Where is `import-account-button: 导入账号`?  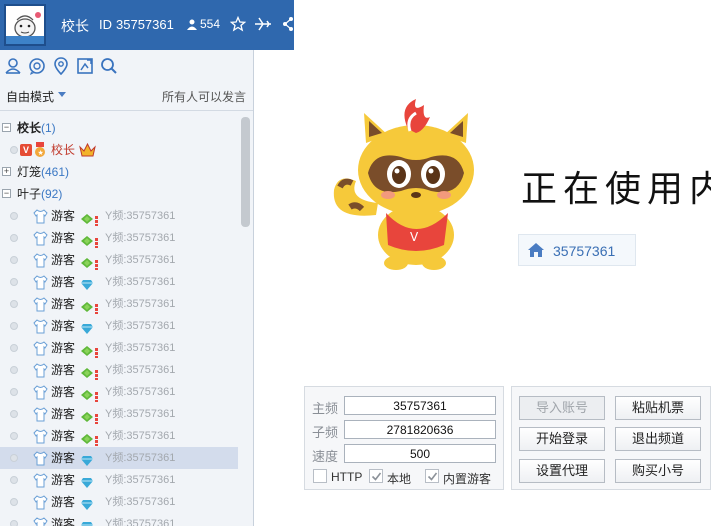 import-account-button: 导入账号 is located at coordinates (562, 408).